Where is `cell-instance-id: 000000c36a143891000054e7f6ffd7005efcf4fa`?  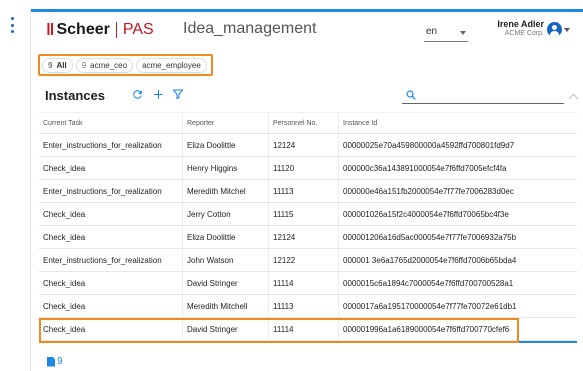 cell-instance-id: 000000c36a143891000054e7f6ffd7005efcf4fa is located at coordinates (425, 168).